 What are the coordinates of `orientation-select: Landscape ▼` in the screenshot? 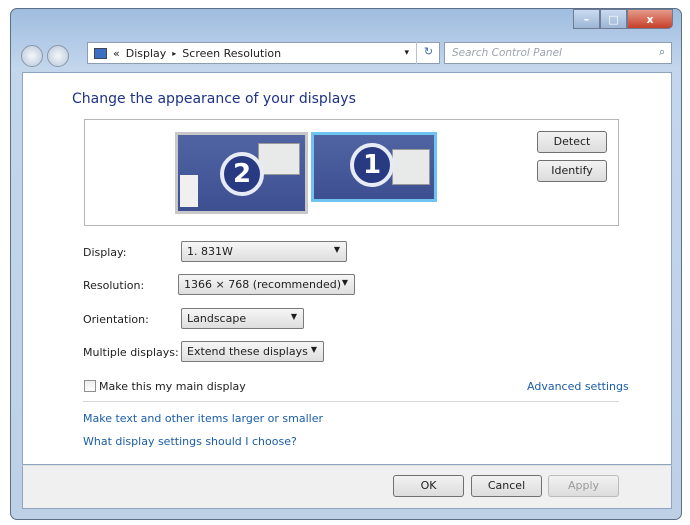 It's located at (242, 318).